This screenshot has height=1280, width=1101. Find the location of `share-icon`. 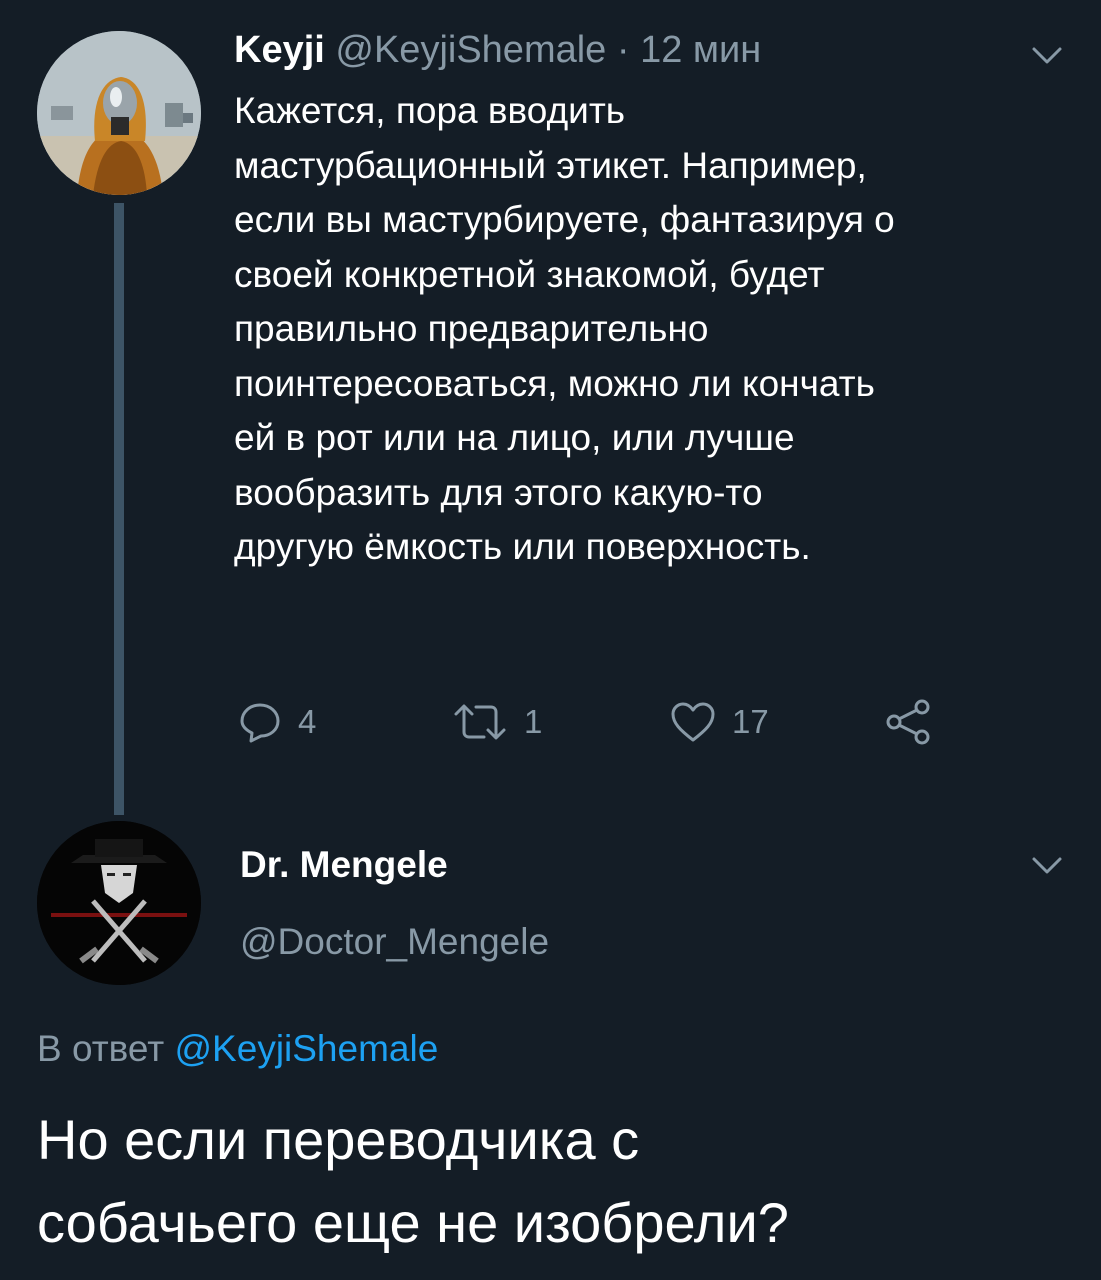

share-icon is located at coordinates (908, 722).